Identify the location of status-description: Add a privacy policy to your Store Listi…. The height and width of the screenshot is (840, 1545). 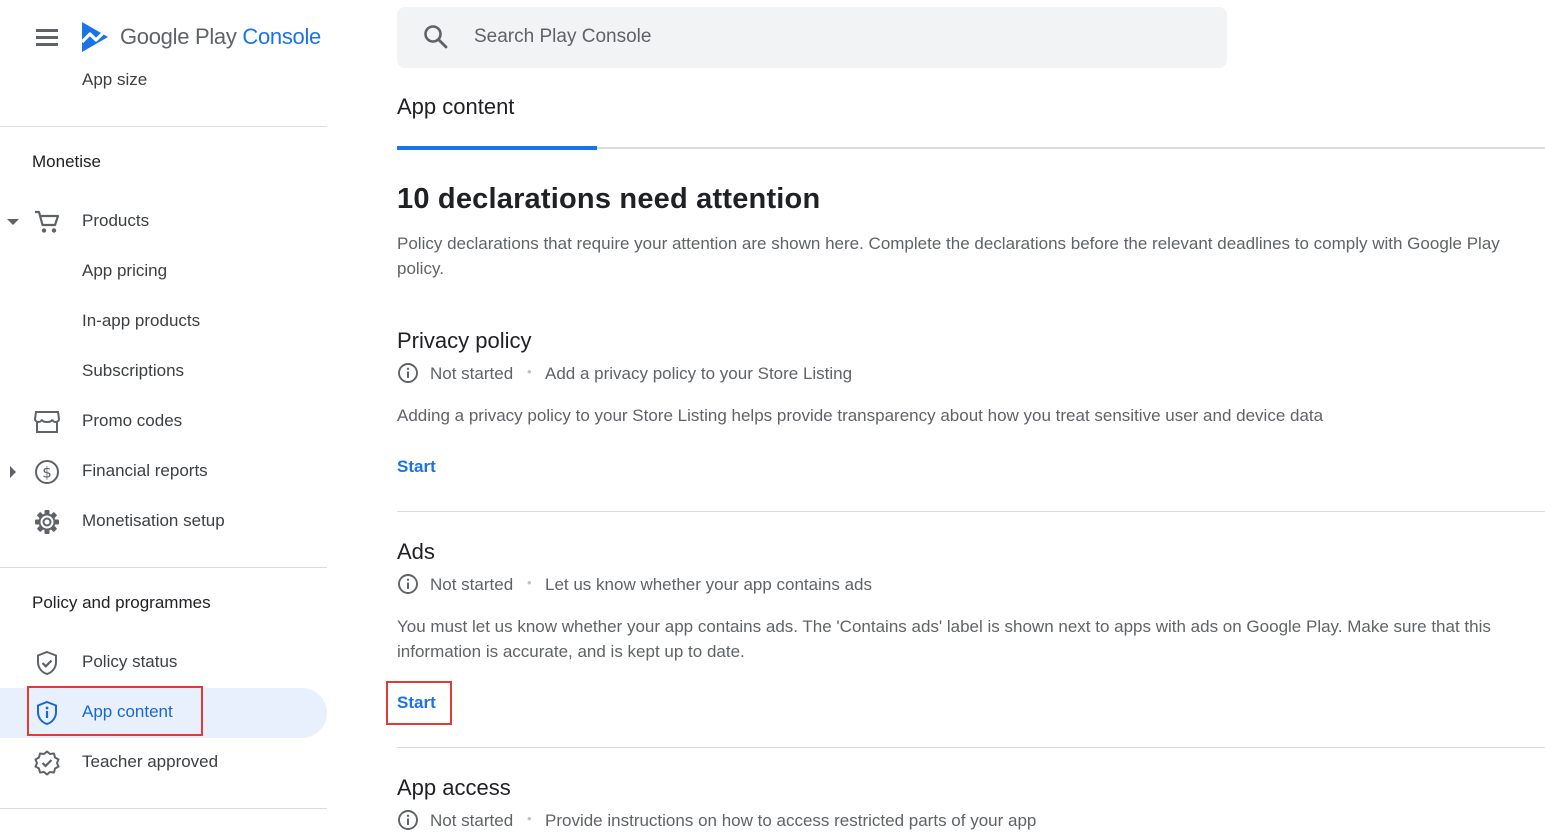
(699, 373).